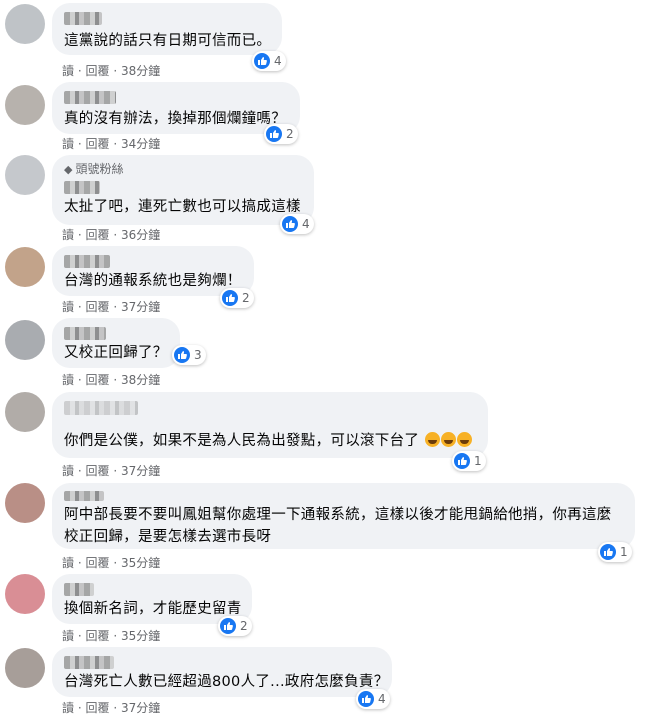  Describe the element at coordinates (153, 281) in the screenshot. I see `comment-text: 台灣的通報系統也是夠爛！` at that location.